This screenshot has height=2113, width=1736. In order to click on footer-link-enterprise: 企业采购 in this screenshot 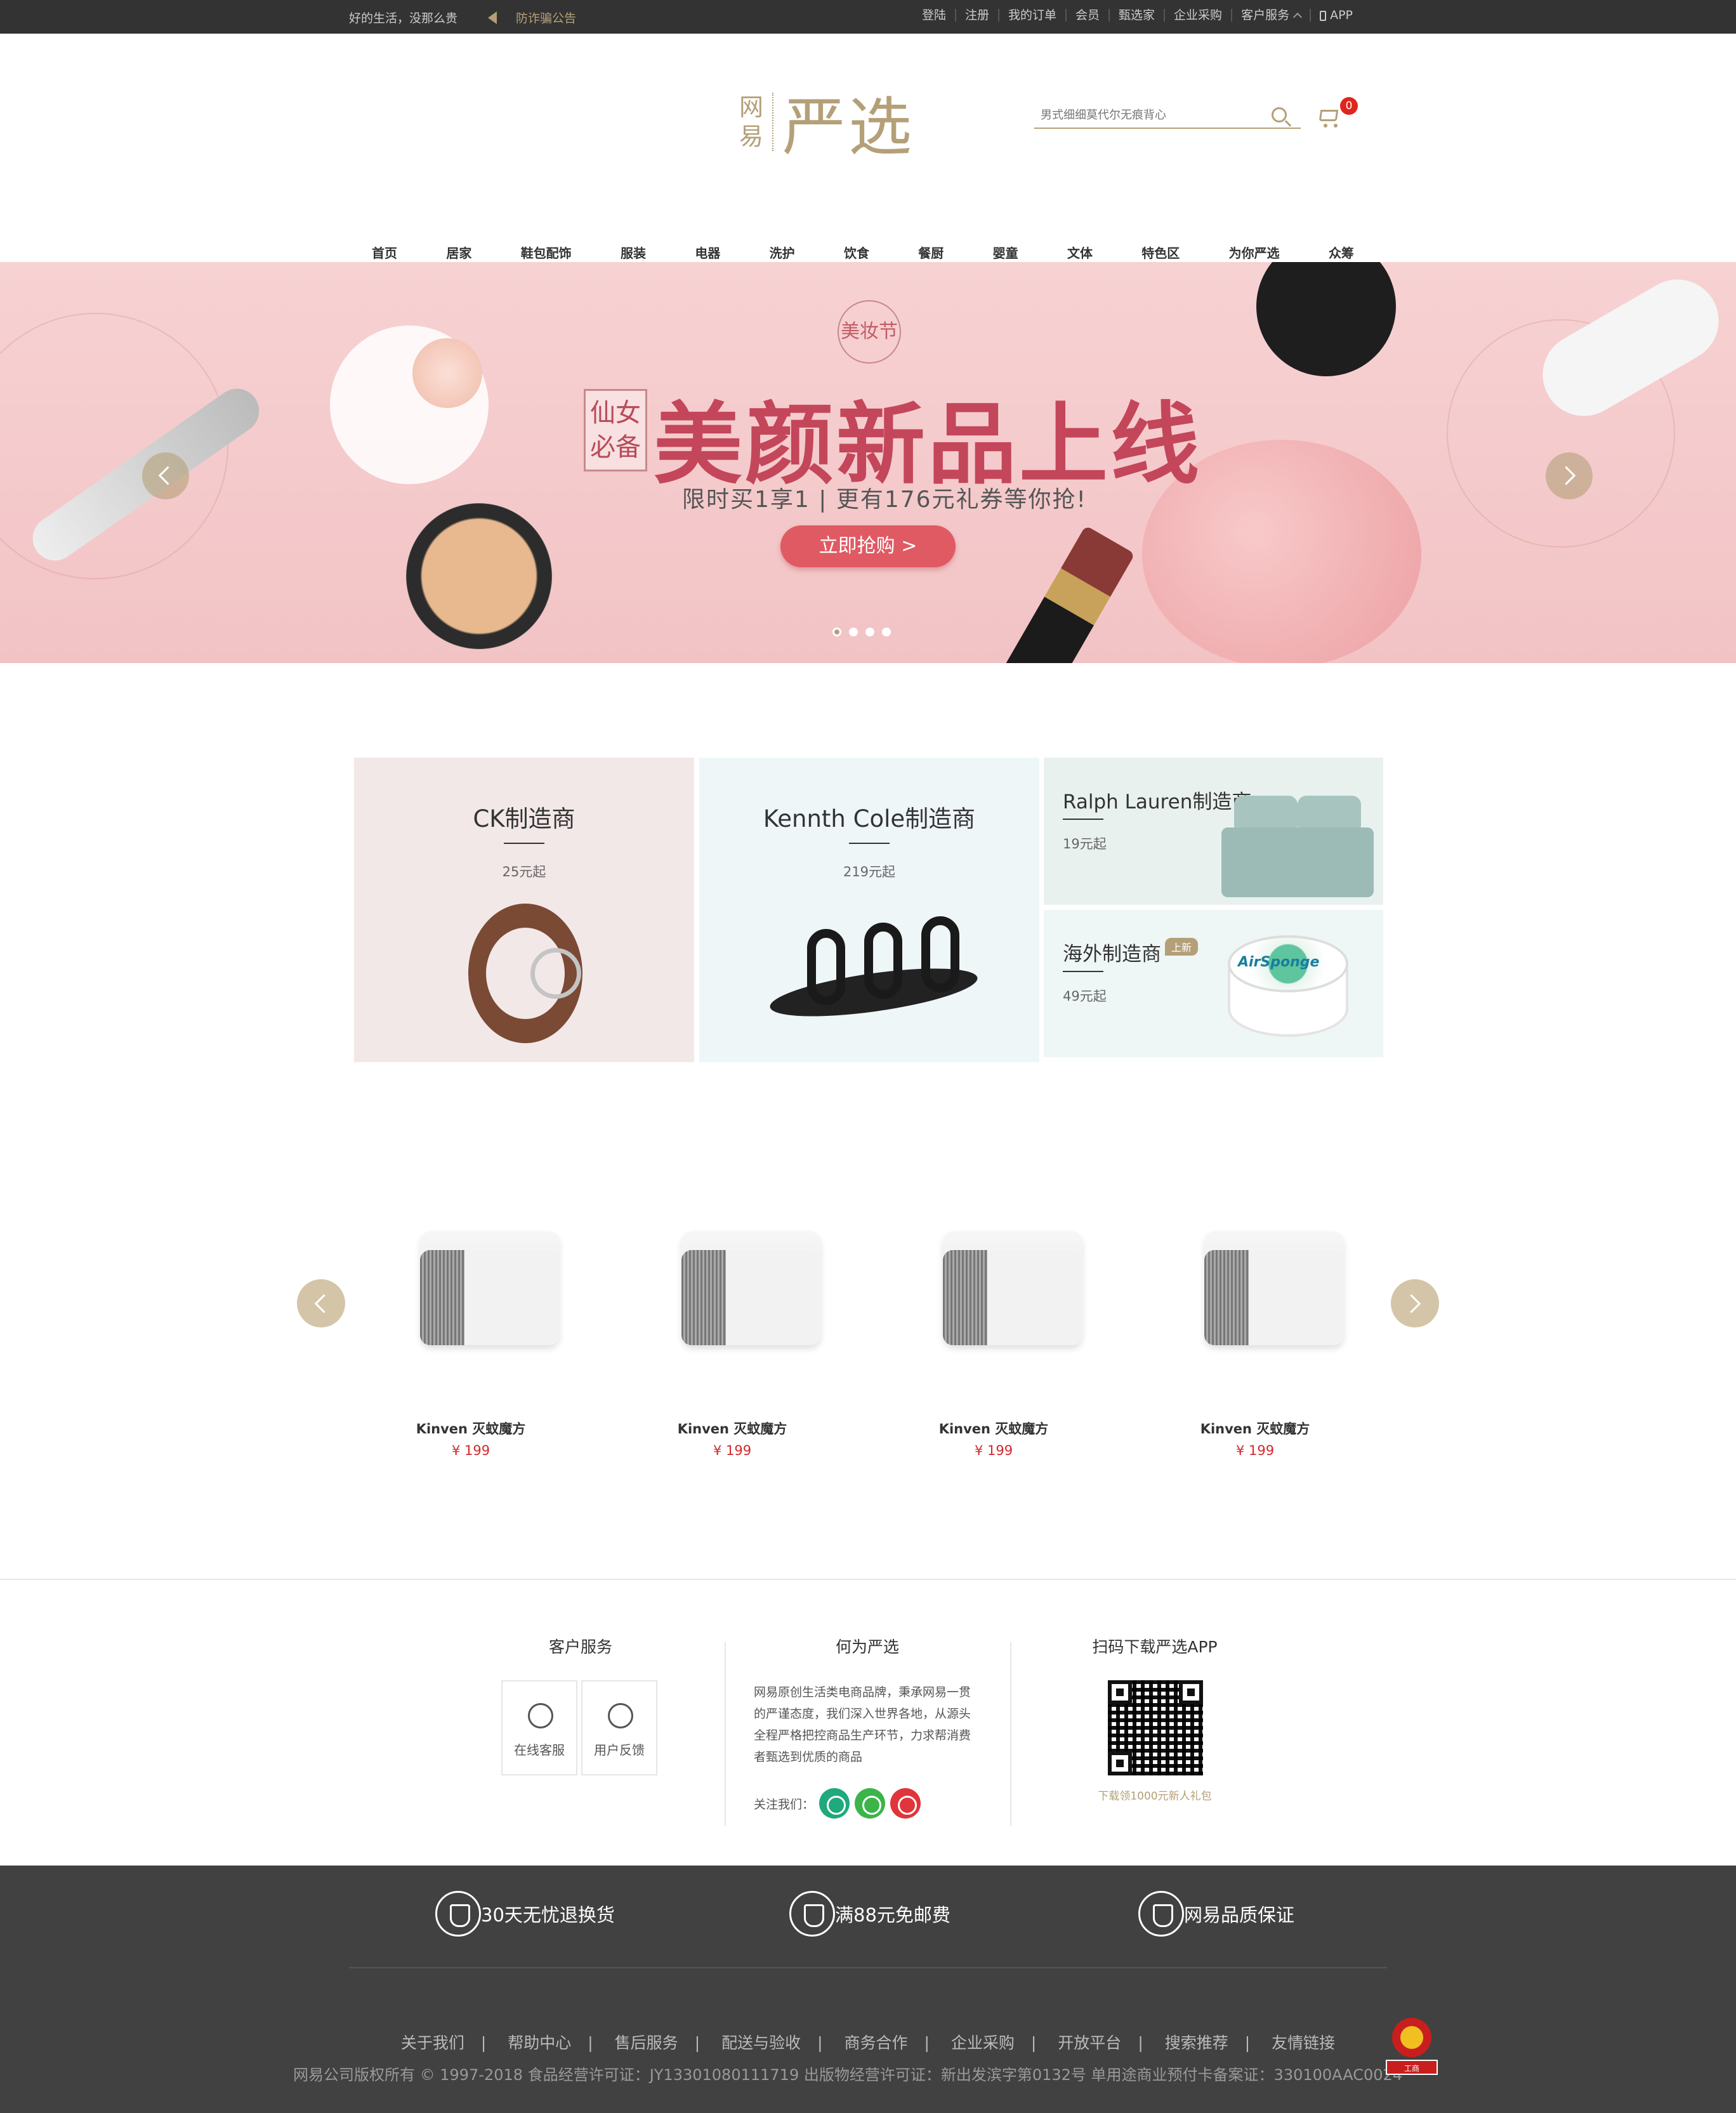, I will do `click(983, 2043)`.